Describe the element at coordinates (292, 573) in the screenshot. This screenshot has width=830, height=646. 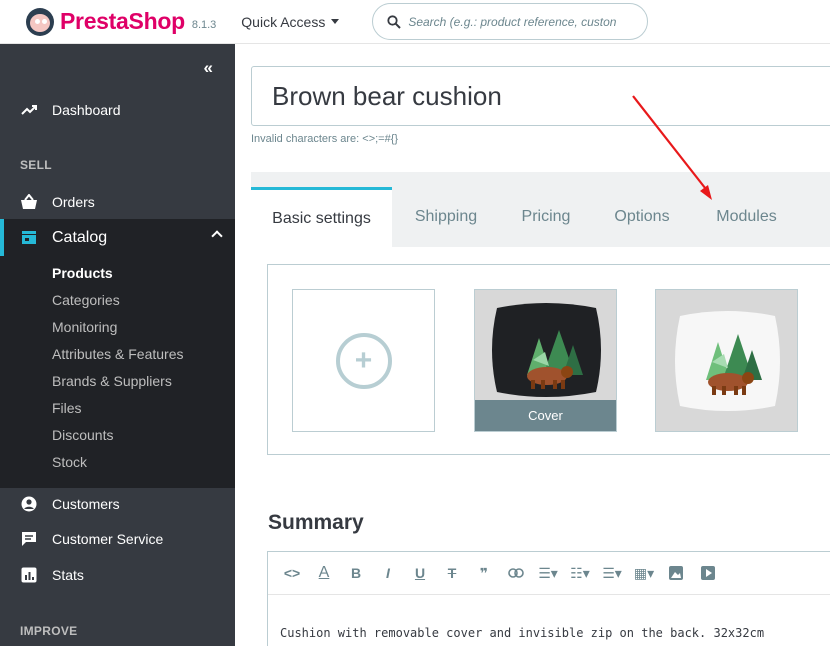
I see `source-code-icon: <>` at that location.